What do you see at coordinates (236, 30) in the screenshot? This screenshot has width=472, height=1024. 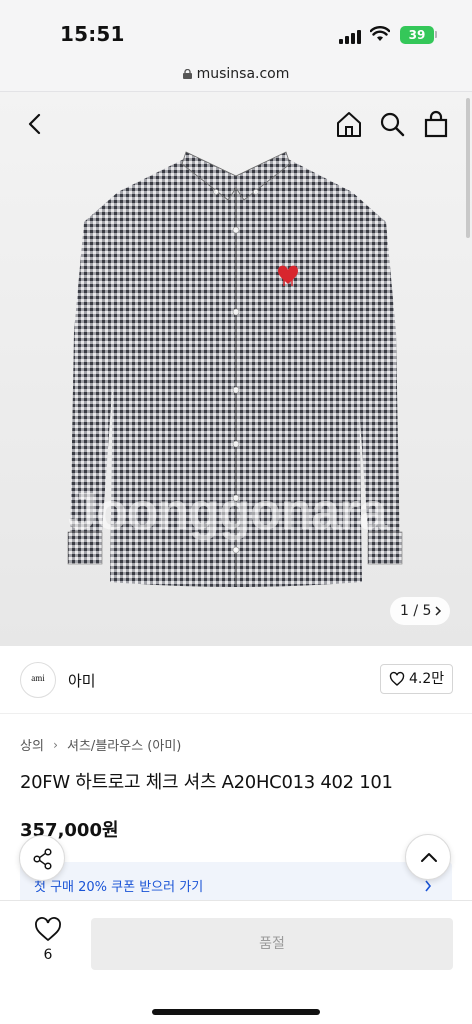 I see `status-bar: 15:51 39` at bounding box center [236, 30].